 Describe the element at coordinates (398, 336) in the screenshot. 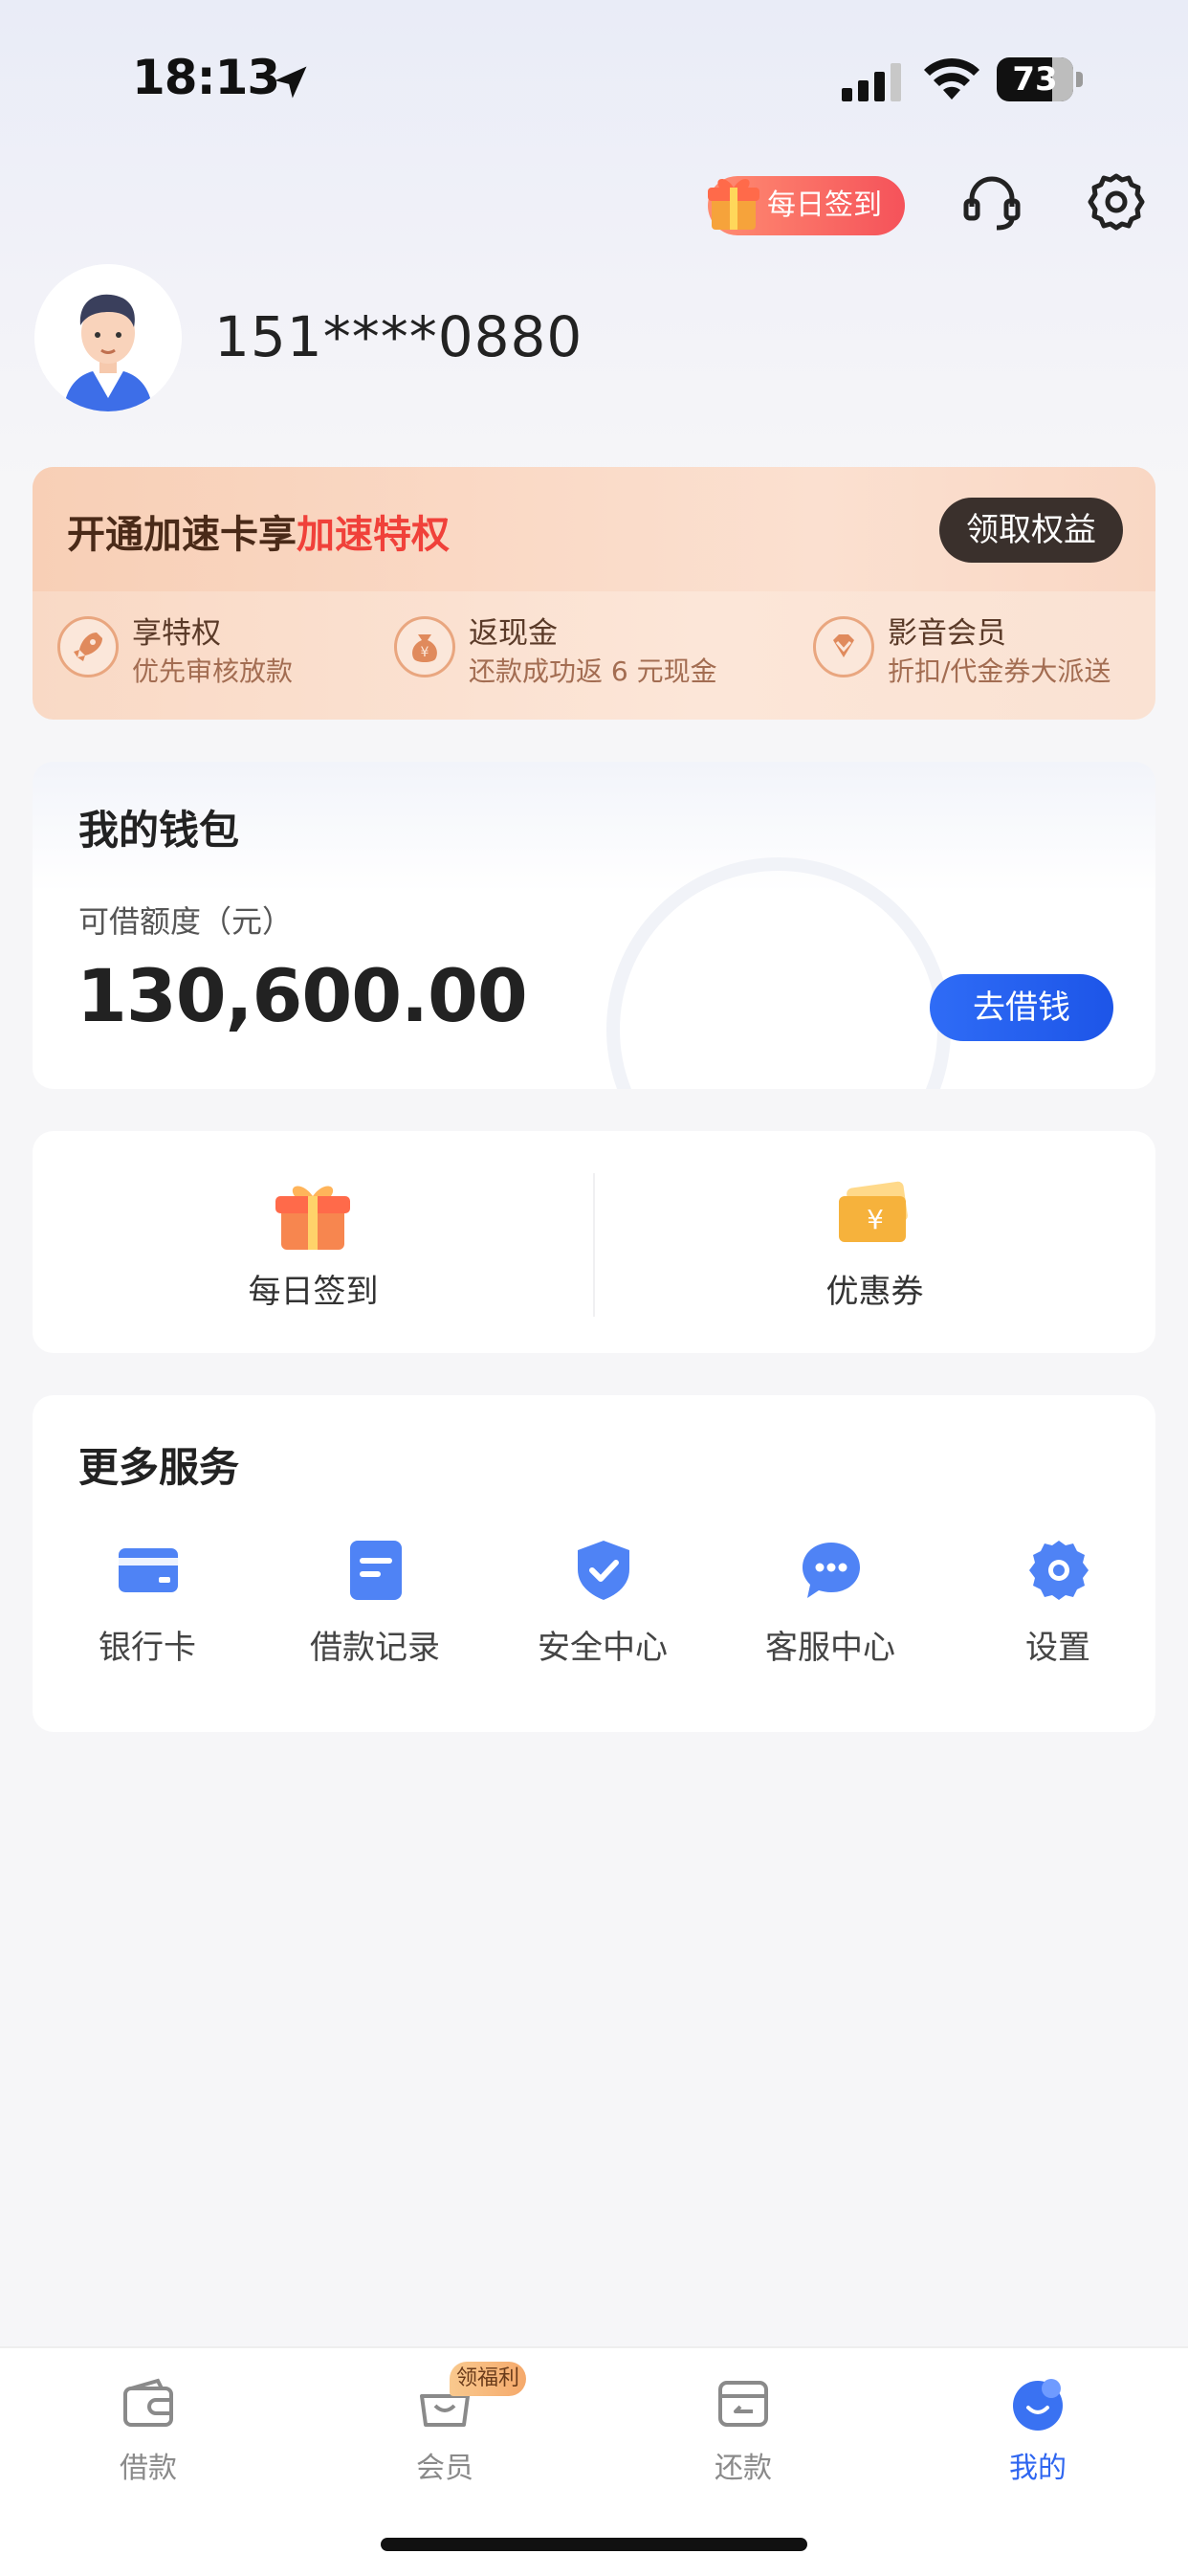

I see `user-phone-number: 151****0880` at that location.